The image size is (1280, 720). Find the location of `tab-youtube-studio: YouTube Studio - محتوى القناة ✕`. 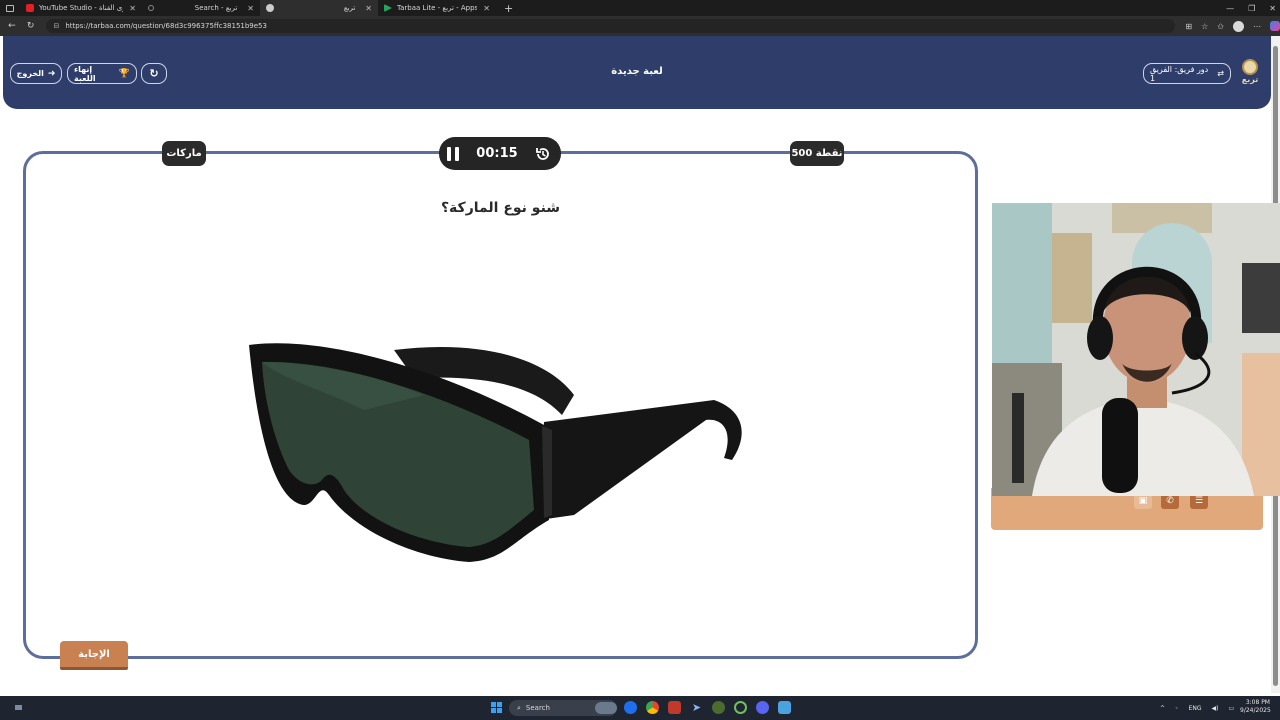

tab-youtube-studio: YouTube Studio - محتوى القناة ✕ is located at coordinates (81, 8).